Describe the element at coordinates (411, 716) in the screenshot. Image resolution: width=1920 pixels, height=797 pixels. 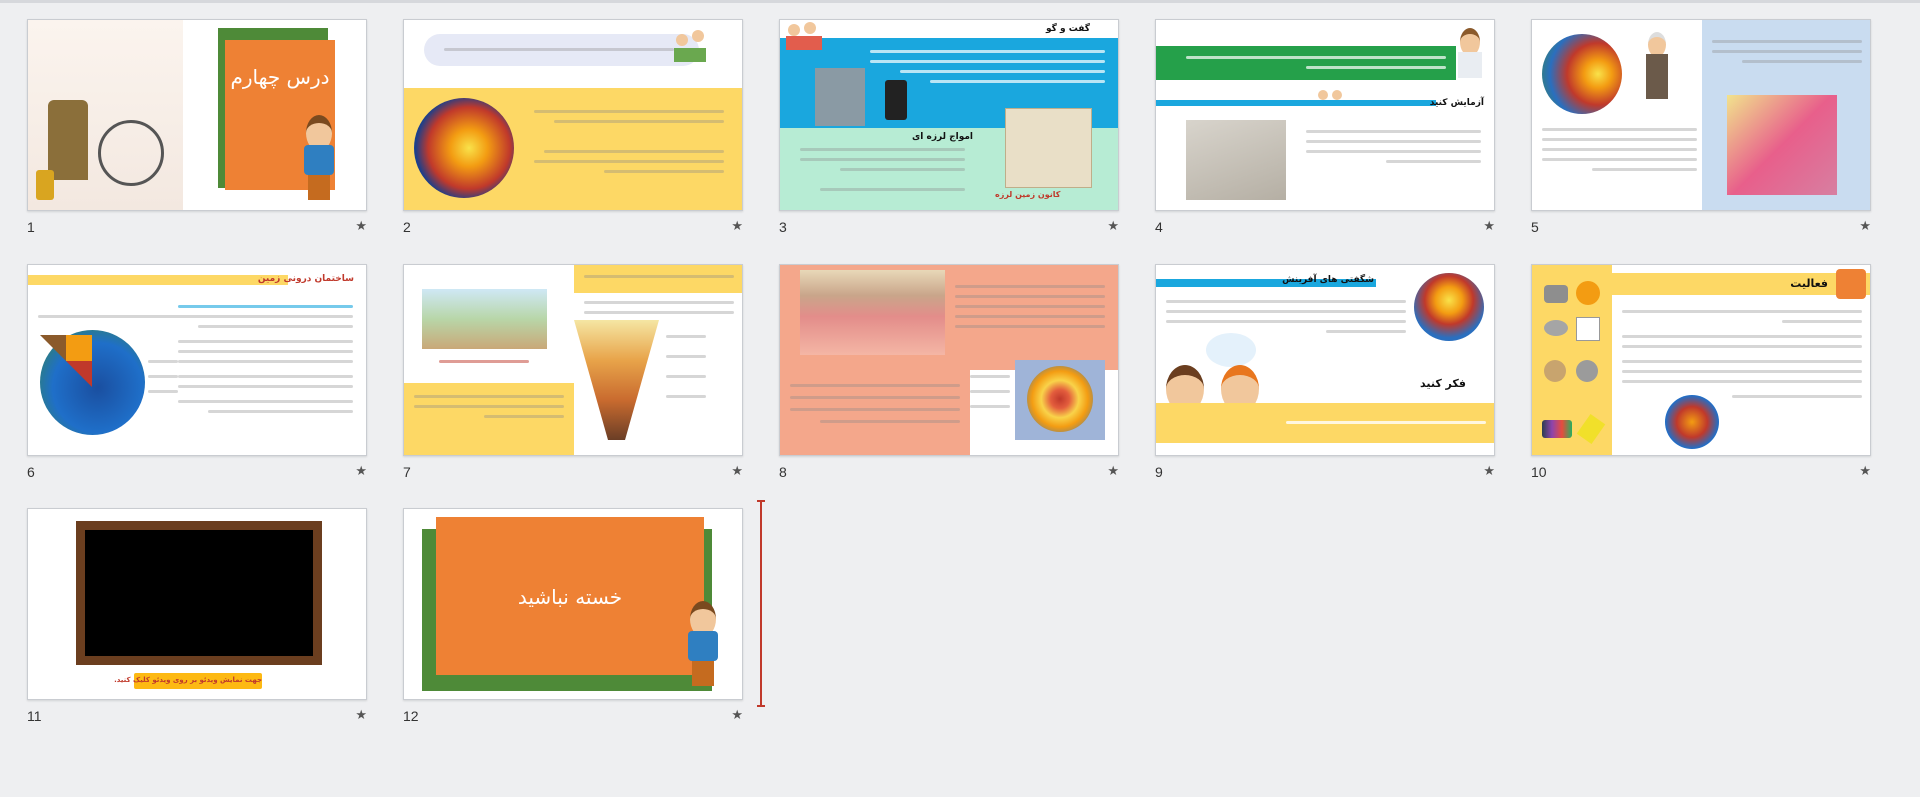
I see `slide-number: 12` at that location.